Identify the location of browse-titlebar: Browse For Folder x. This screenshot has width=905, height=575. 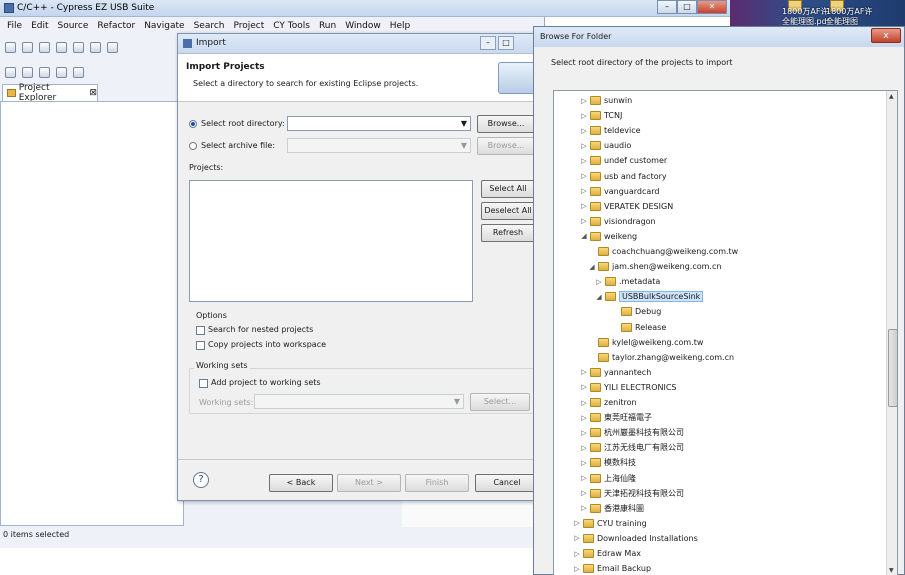
(719, 37).